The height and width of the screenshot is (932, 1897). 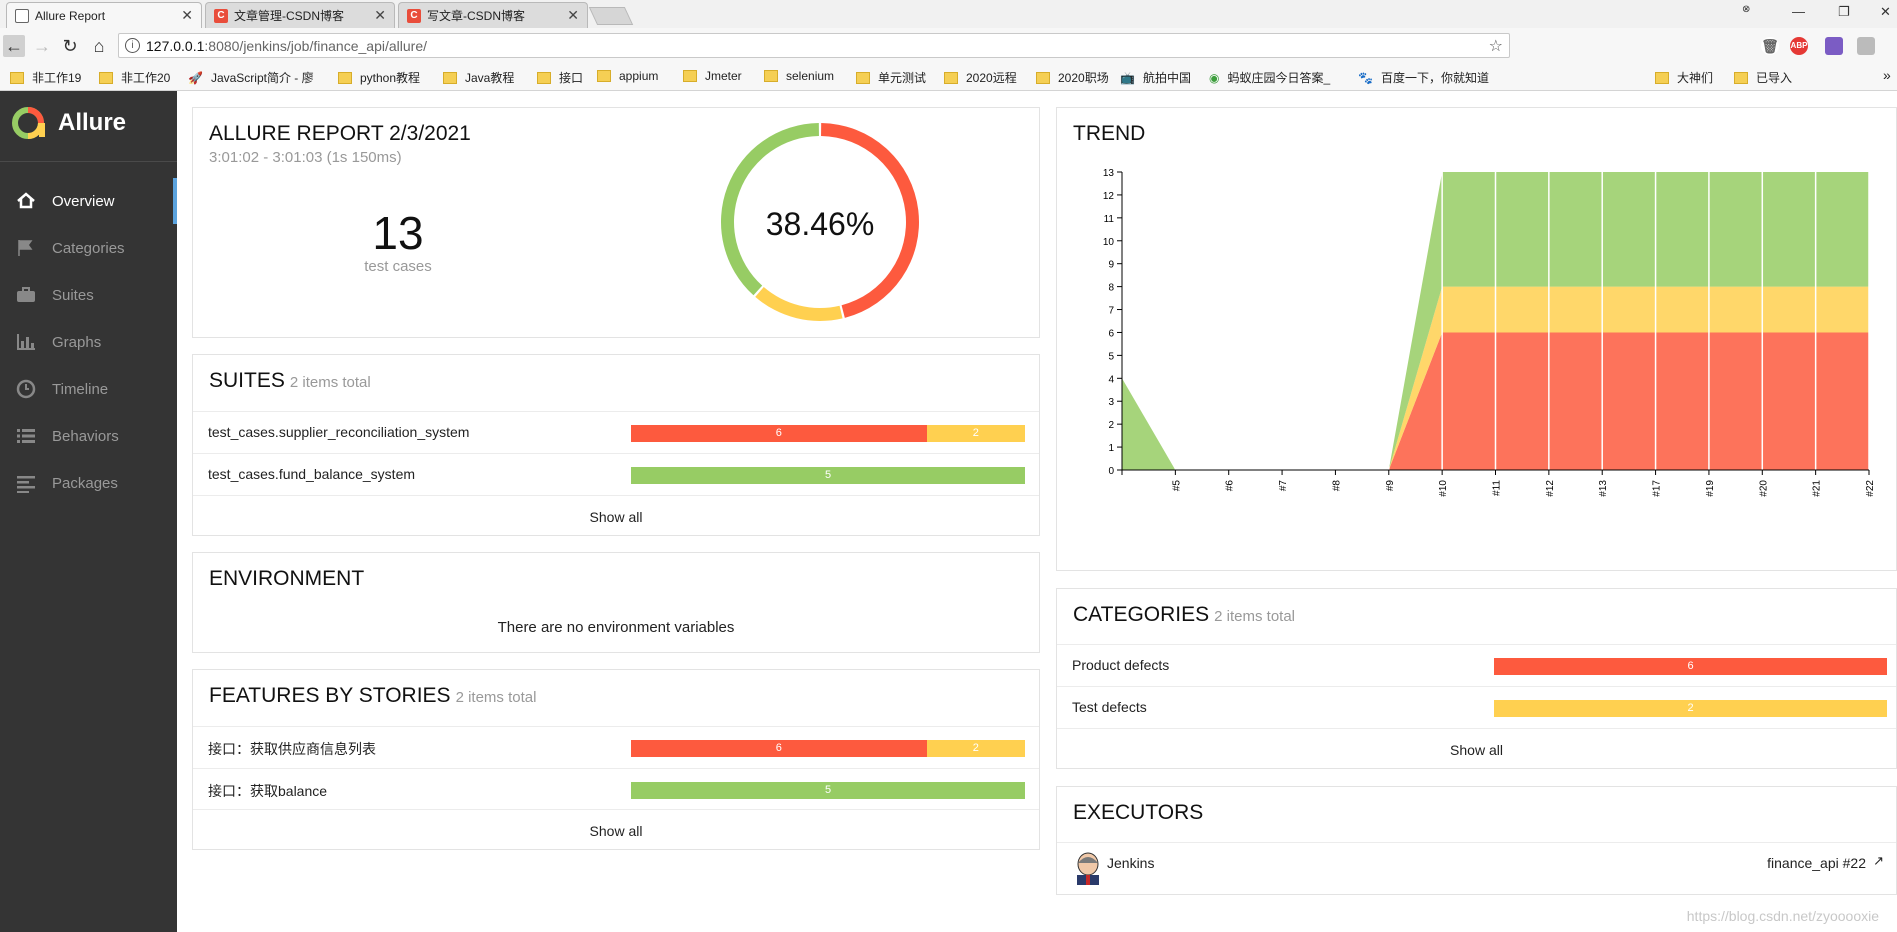 I want to click on bookmark-item: 📺 航拍中国, so click(x=1155, y=77).